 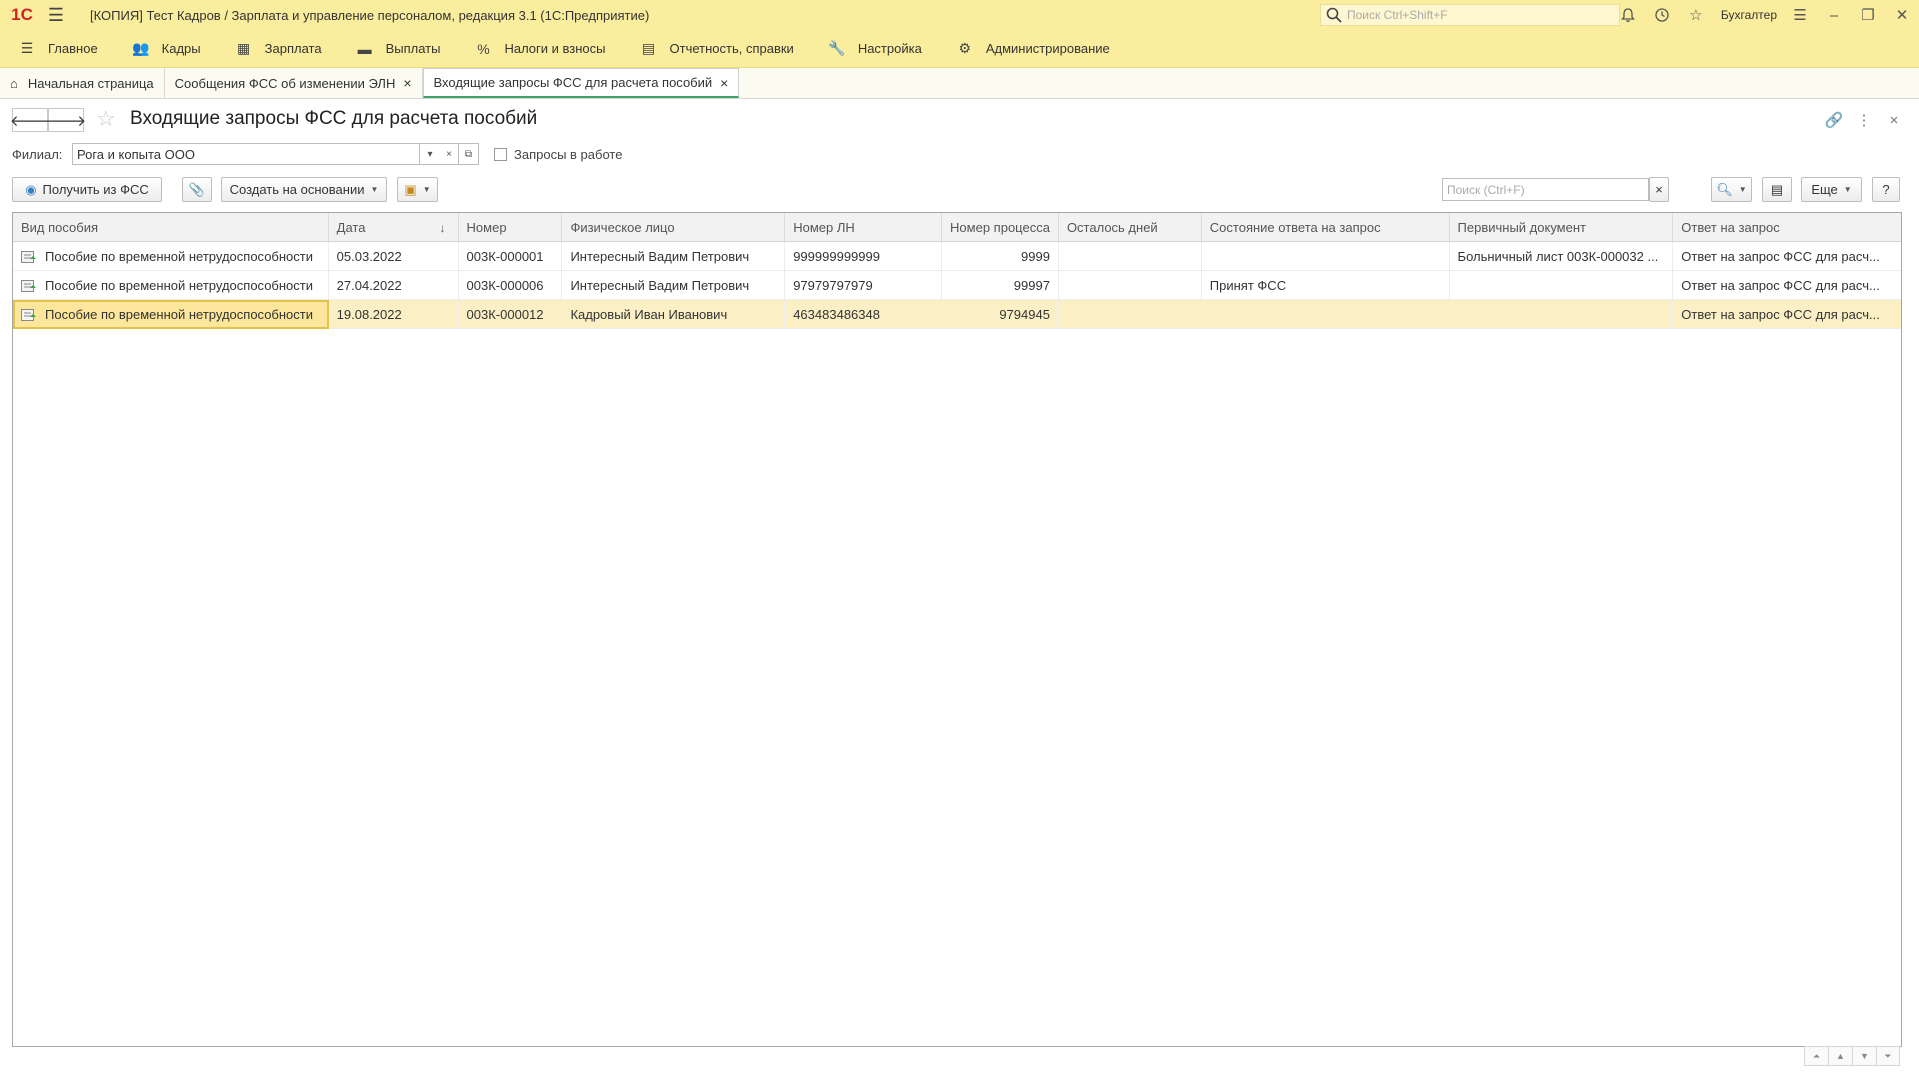 What do you see at coordinates (165, 49) in the screenshot?
I see `section-hr: 👥 Кадры` at bounding box center [165, 49].